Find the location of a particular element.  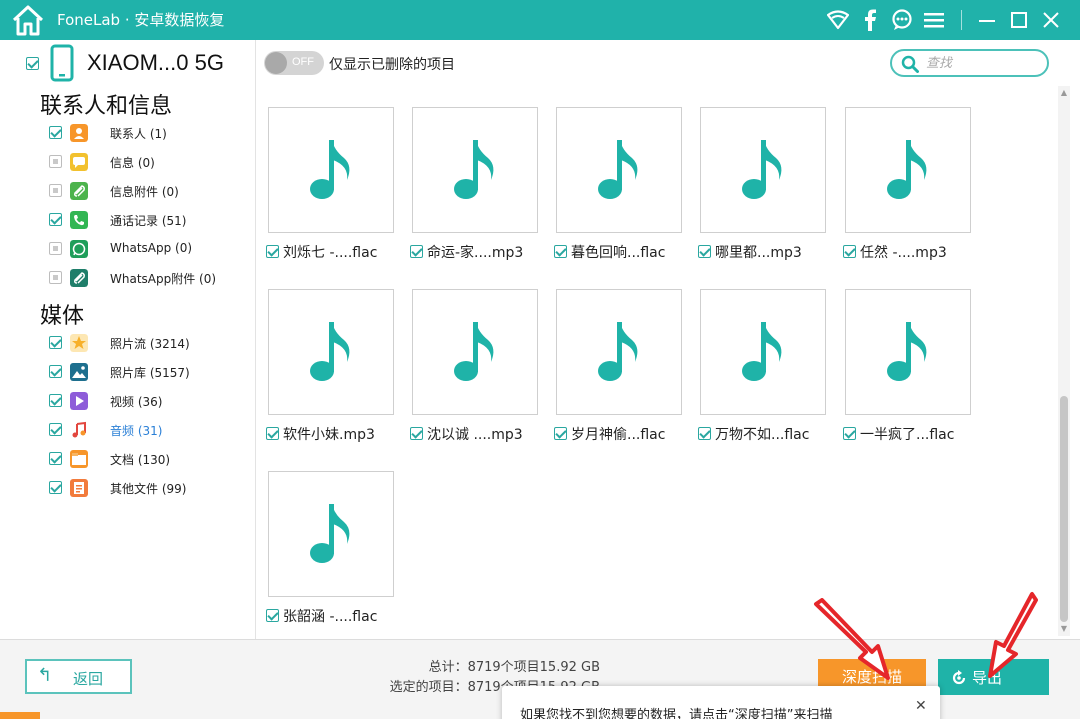

attachment-icon is located at coordinates (79, 191).